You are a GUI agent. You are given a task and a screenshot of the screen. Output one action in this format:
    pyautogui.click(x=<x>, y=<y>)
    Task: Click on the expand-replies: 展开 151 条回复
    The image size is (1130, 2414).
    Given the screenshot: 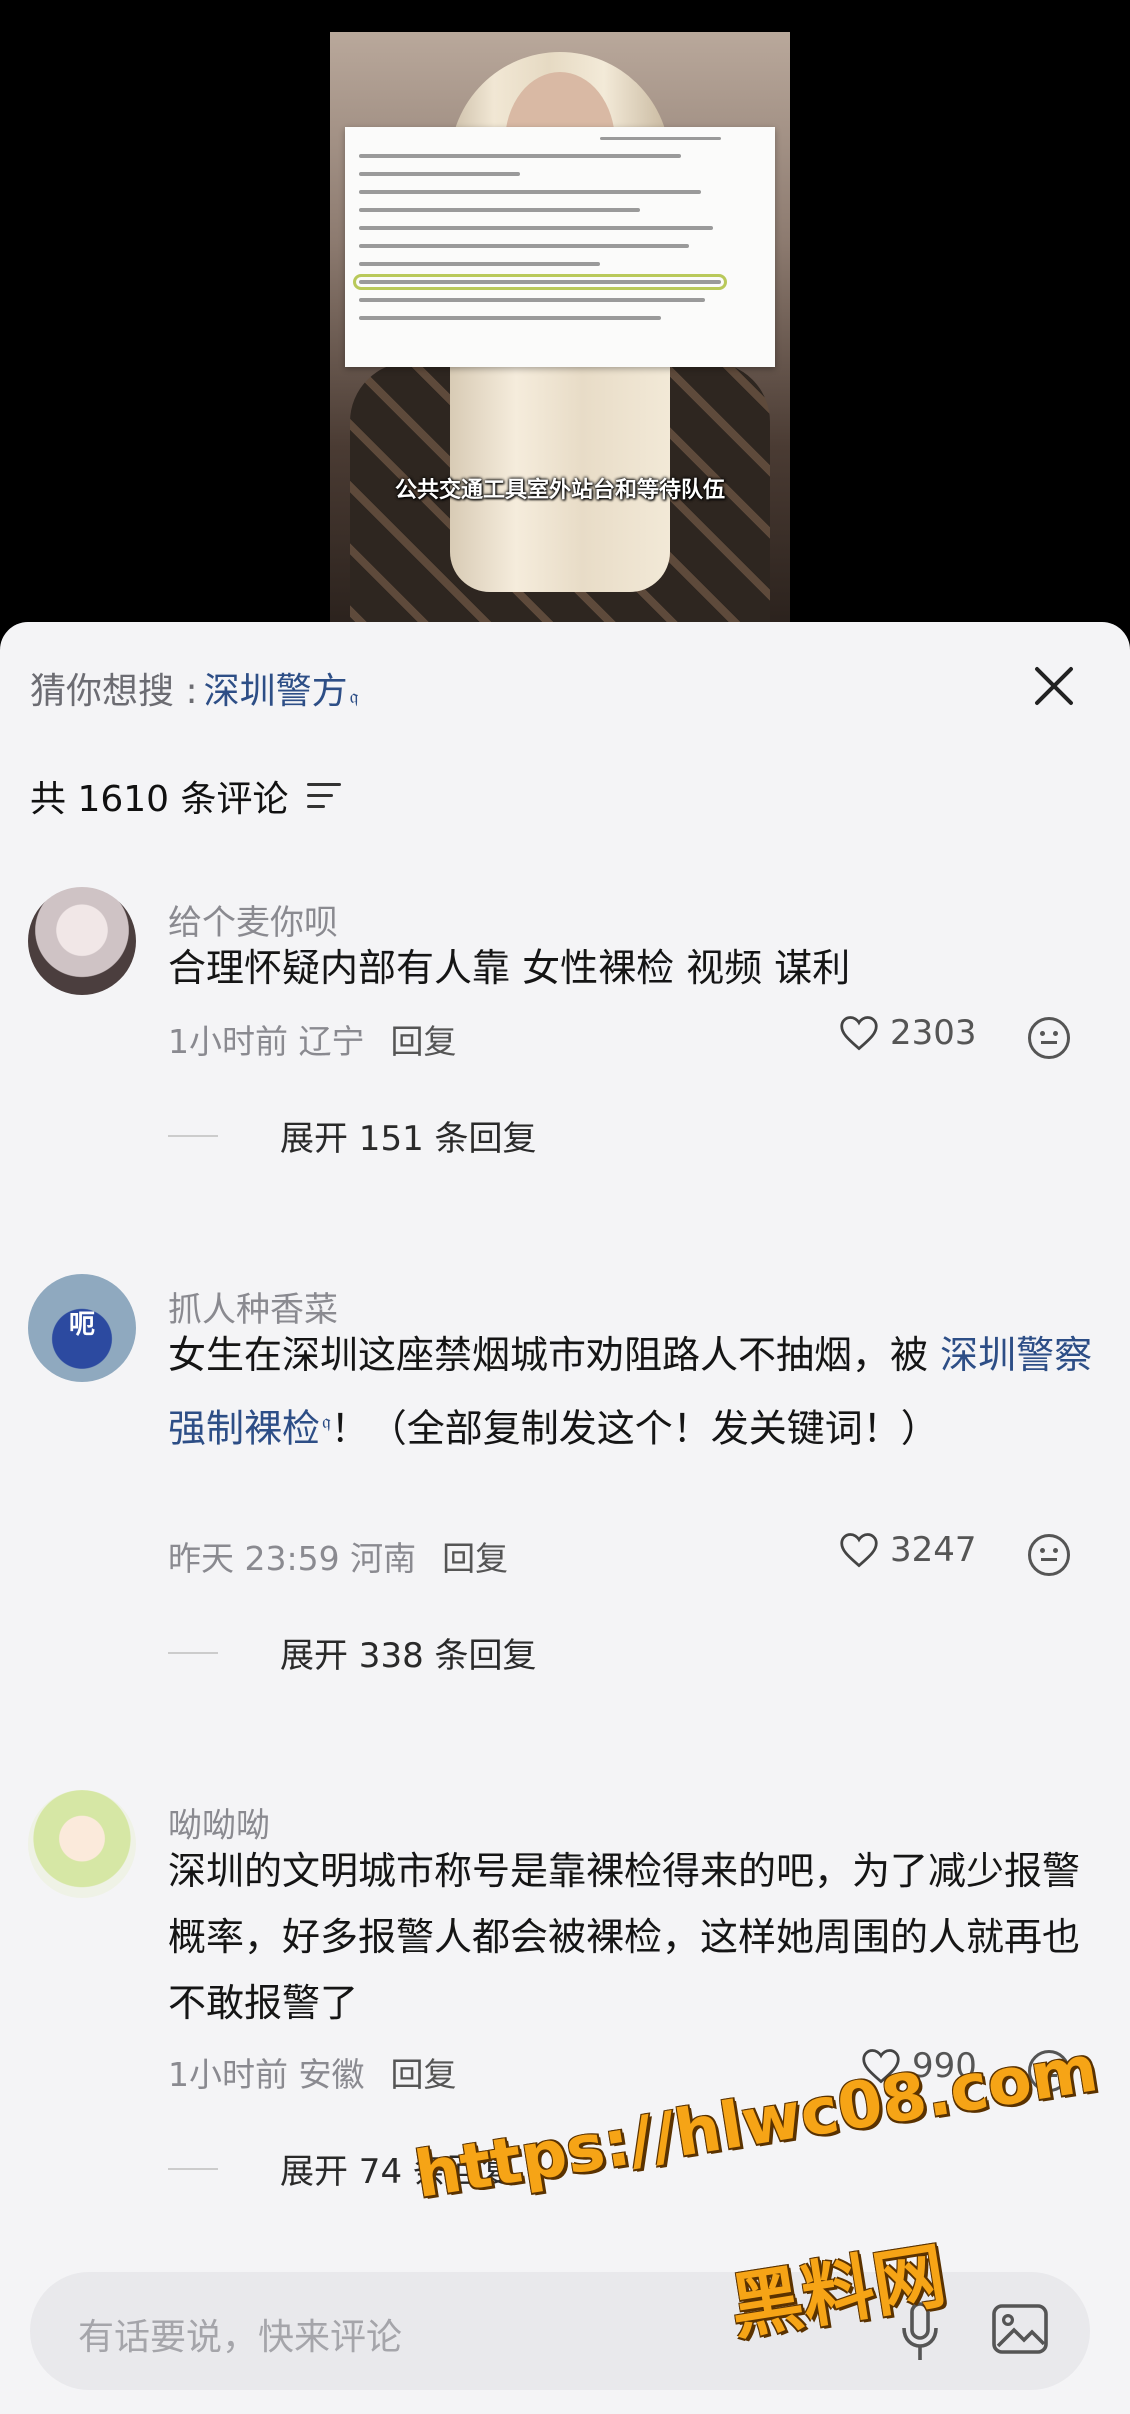 What is the action you would take?
    pyautogui.click(x=352, y=1135)
    